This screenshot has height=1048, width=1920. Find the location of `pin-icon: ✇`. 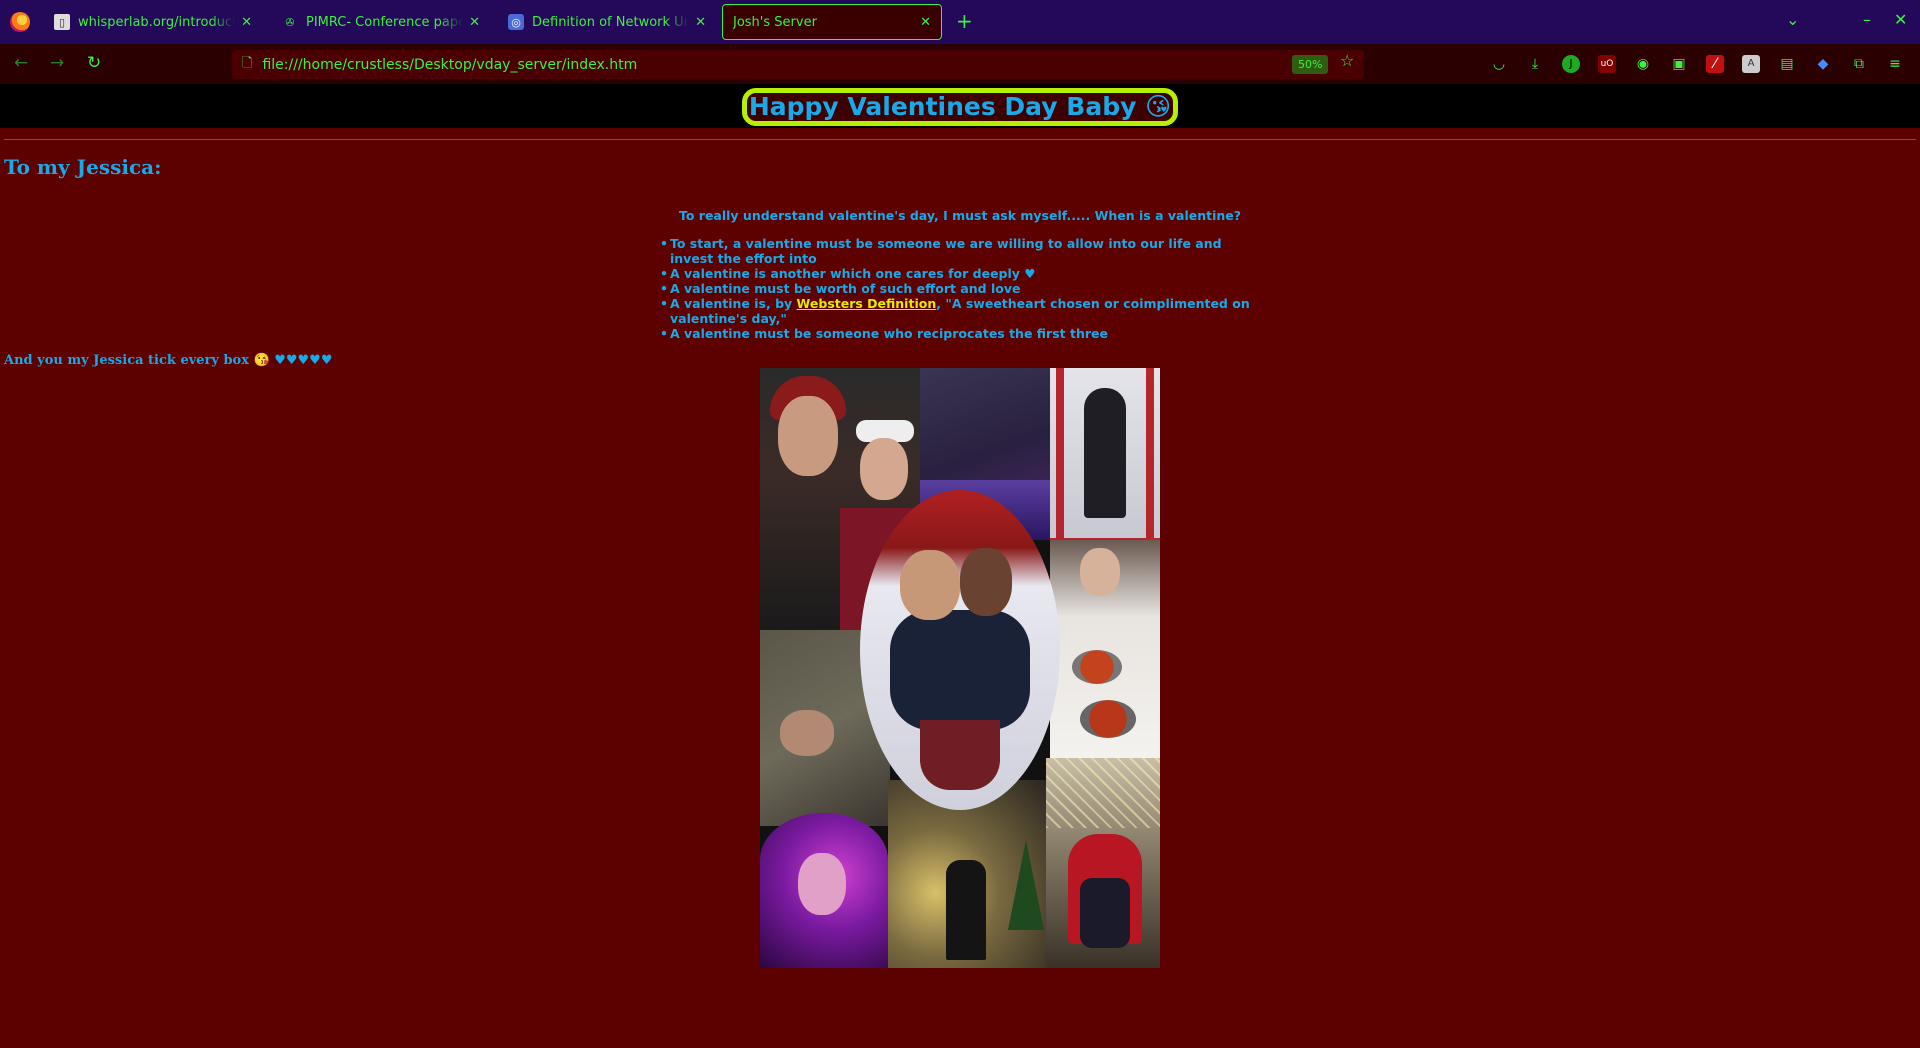

pin-icon: ✇ is located at coordinates (290, 22).